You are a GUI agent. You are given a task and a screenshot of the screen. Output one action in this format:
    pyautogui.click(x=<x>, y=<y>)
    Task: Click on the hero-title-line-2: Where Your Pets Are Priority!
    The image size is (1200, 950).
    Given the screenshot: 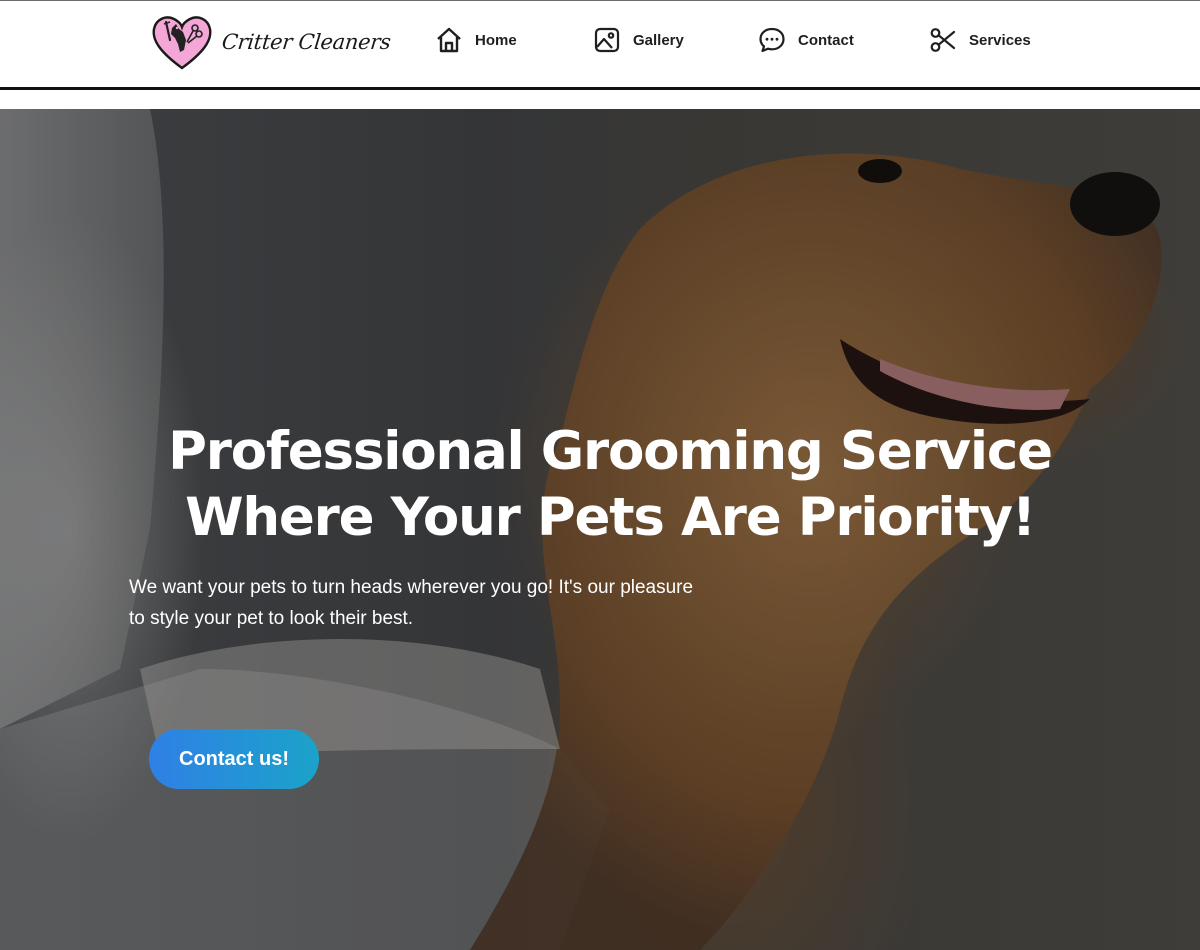 What is the action you would take?
    pyautogui.click(x=610, y=517)
    